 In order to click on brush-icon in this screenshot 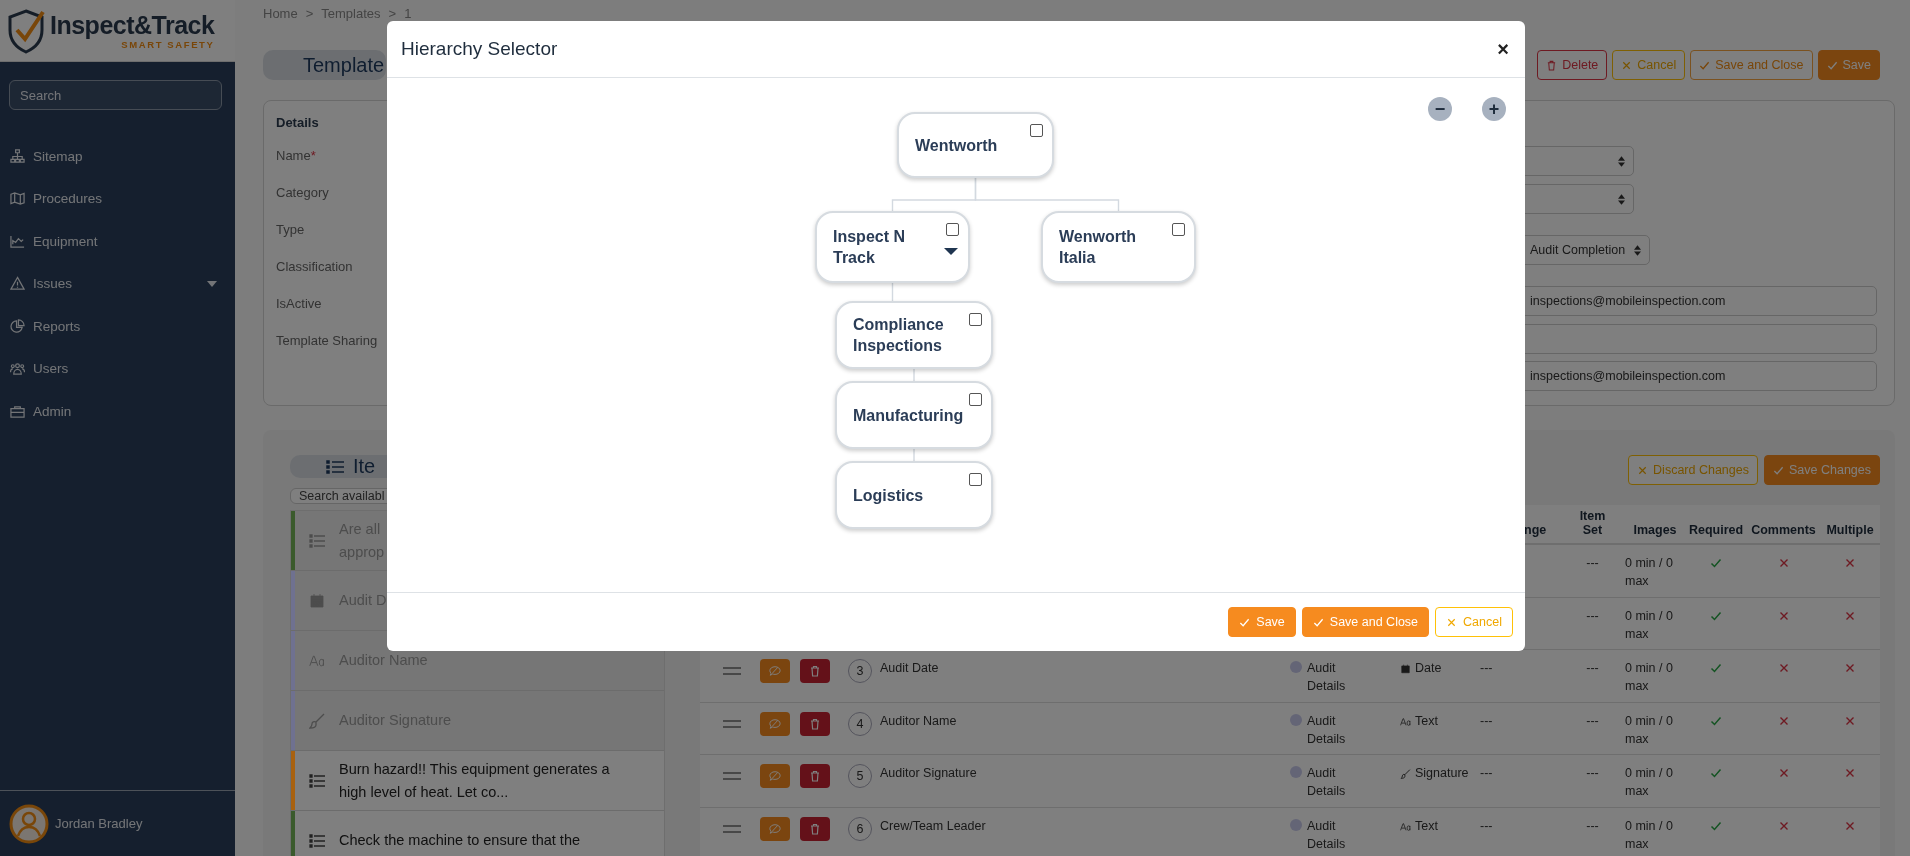, I will do `click(317, 720)`.